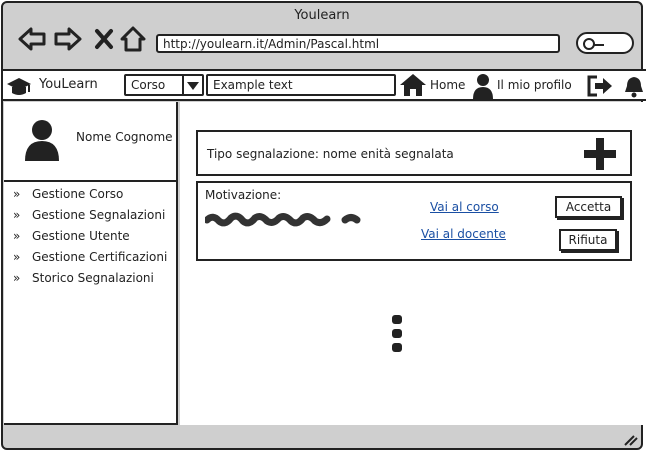 Image resolution: width=646 pixels, height=453 pixels. What do you see at coordinates (464, 207) in the screenshot?
I see `go-to-course-link: Vai al corso` at bounding box center [464, 207].